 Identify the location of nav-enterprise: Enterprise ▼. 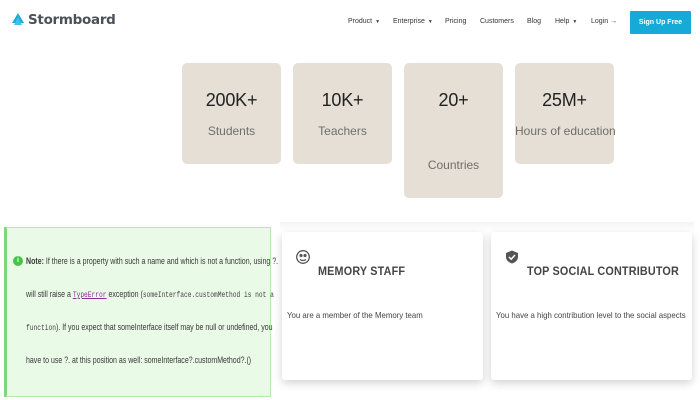
(413, 21).